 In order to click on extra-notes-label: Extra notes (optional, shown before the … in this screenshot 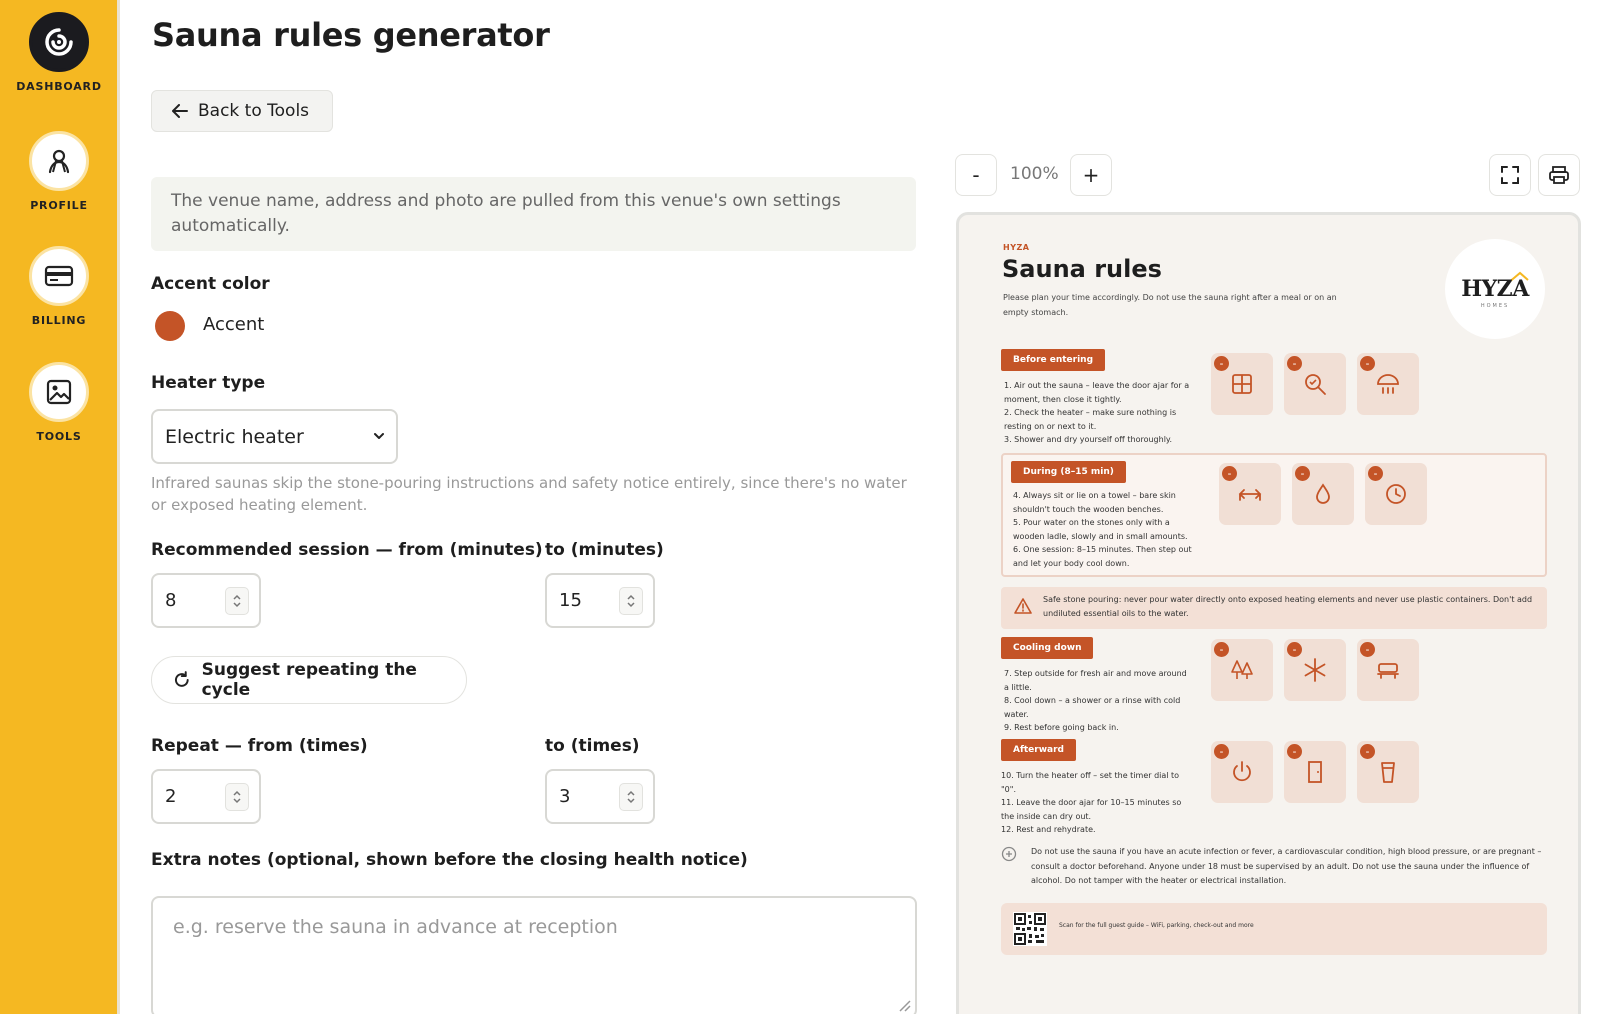, I will do `click(449, 860)`.